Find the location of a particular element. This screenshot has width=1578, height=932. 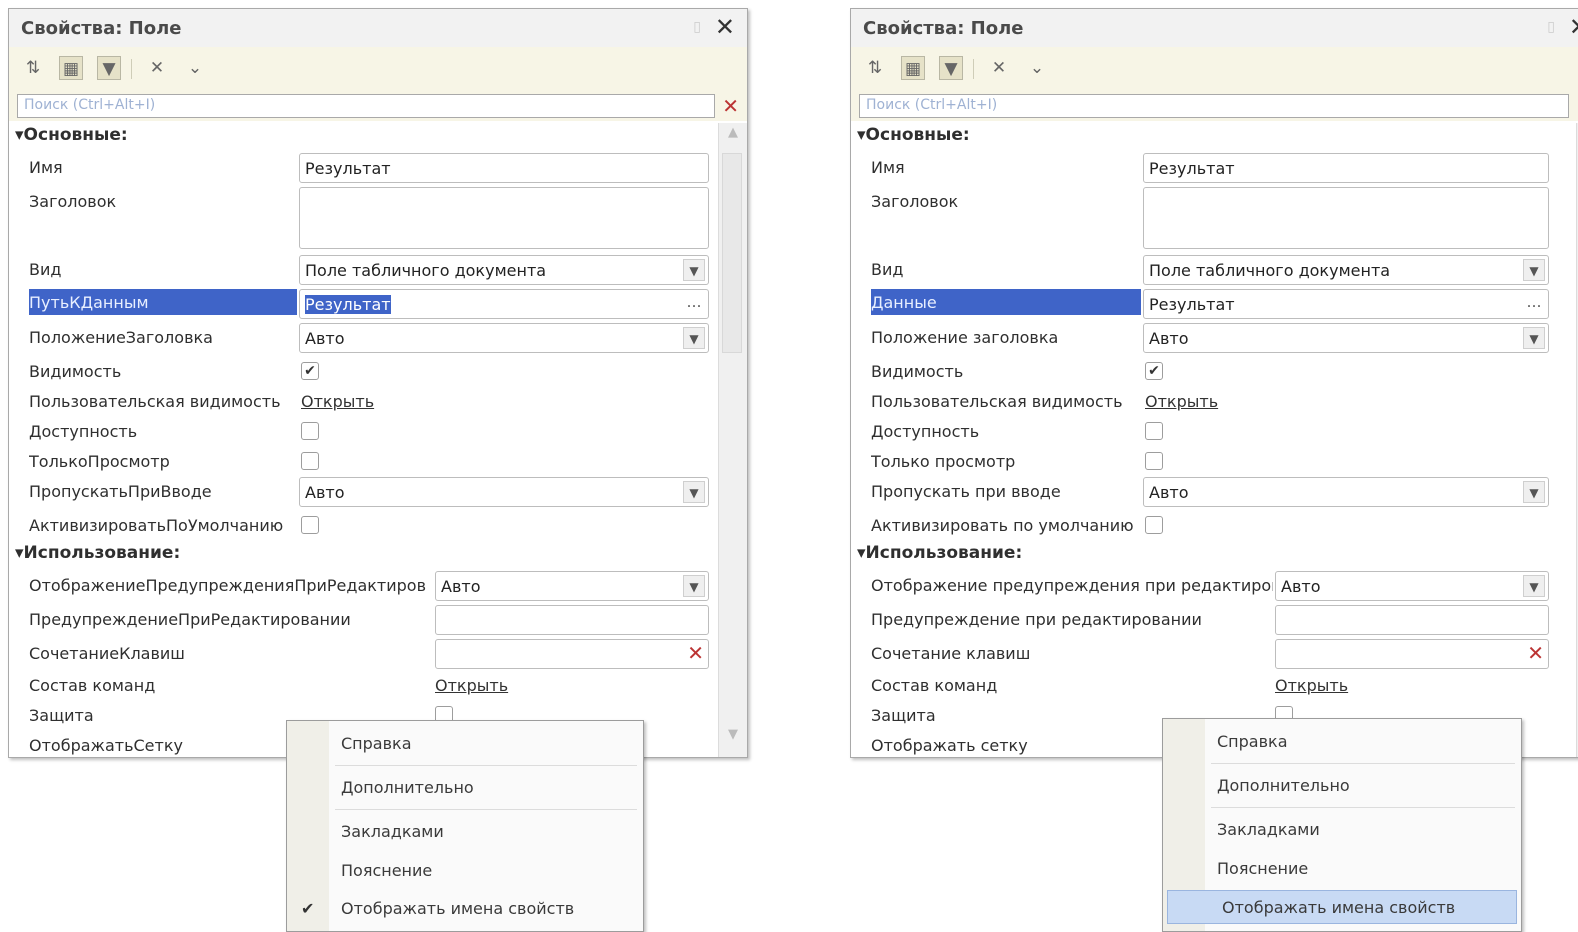

scroll-up-icon: ▲ is located at coordinates (733, 137).